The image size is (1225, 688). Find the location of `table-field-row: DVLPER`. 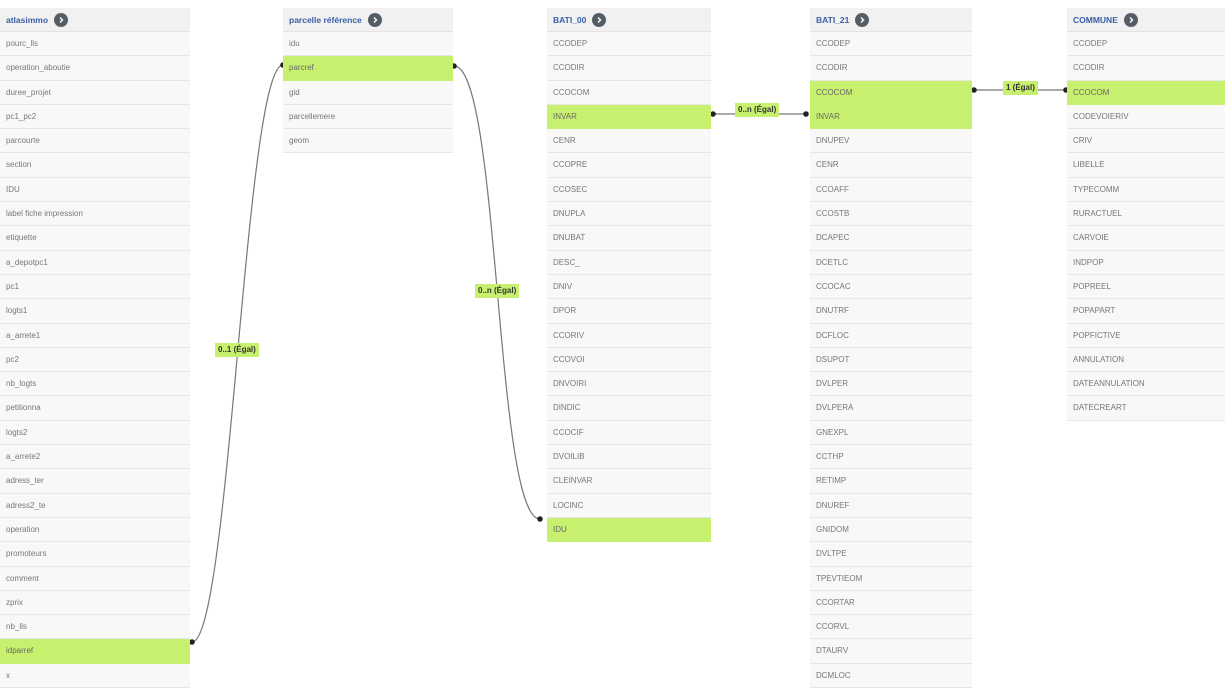

table-field-row: DVLPER is located at coordinates (891, 384).